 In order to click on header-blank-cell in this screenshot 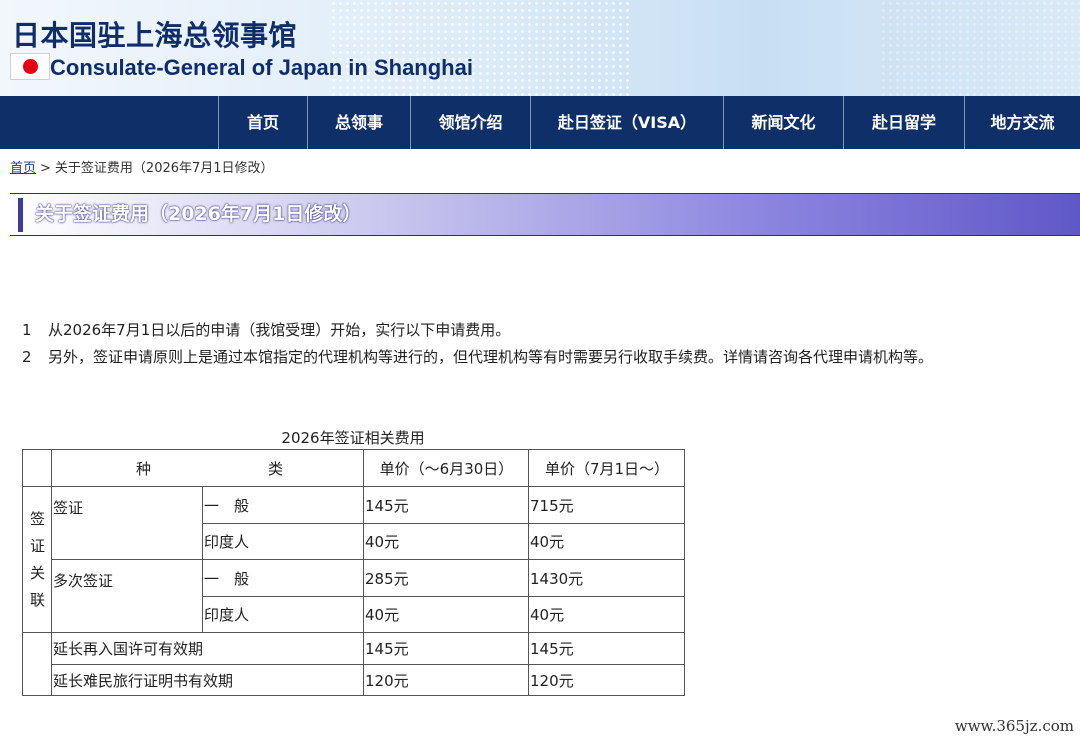, I will do `click(37, 468)`.